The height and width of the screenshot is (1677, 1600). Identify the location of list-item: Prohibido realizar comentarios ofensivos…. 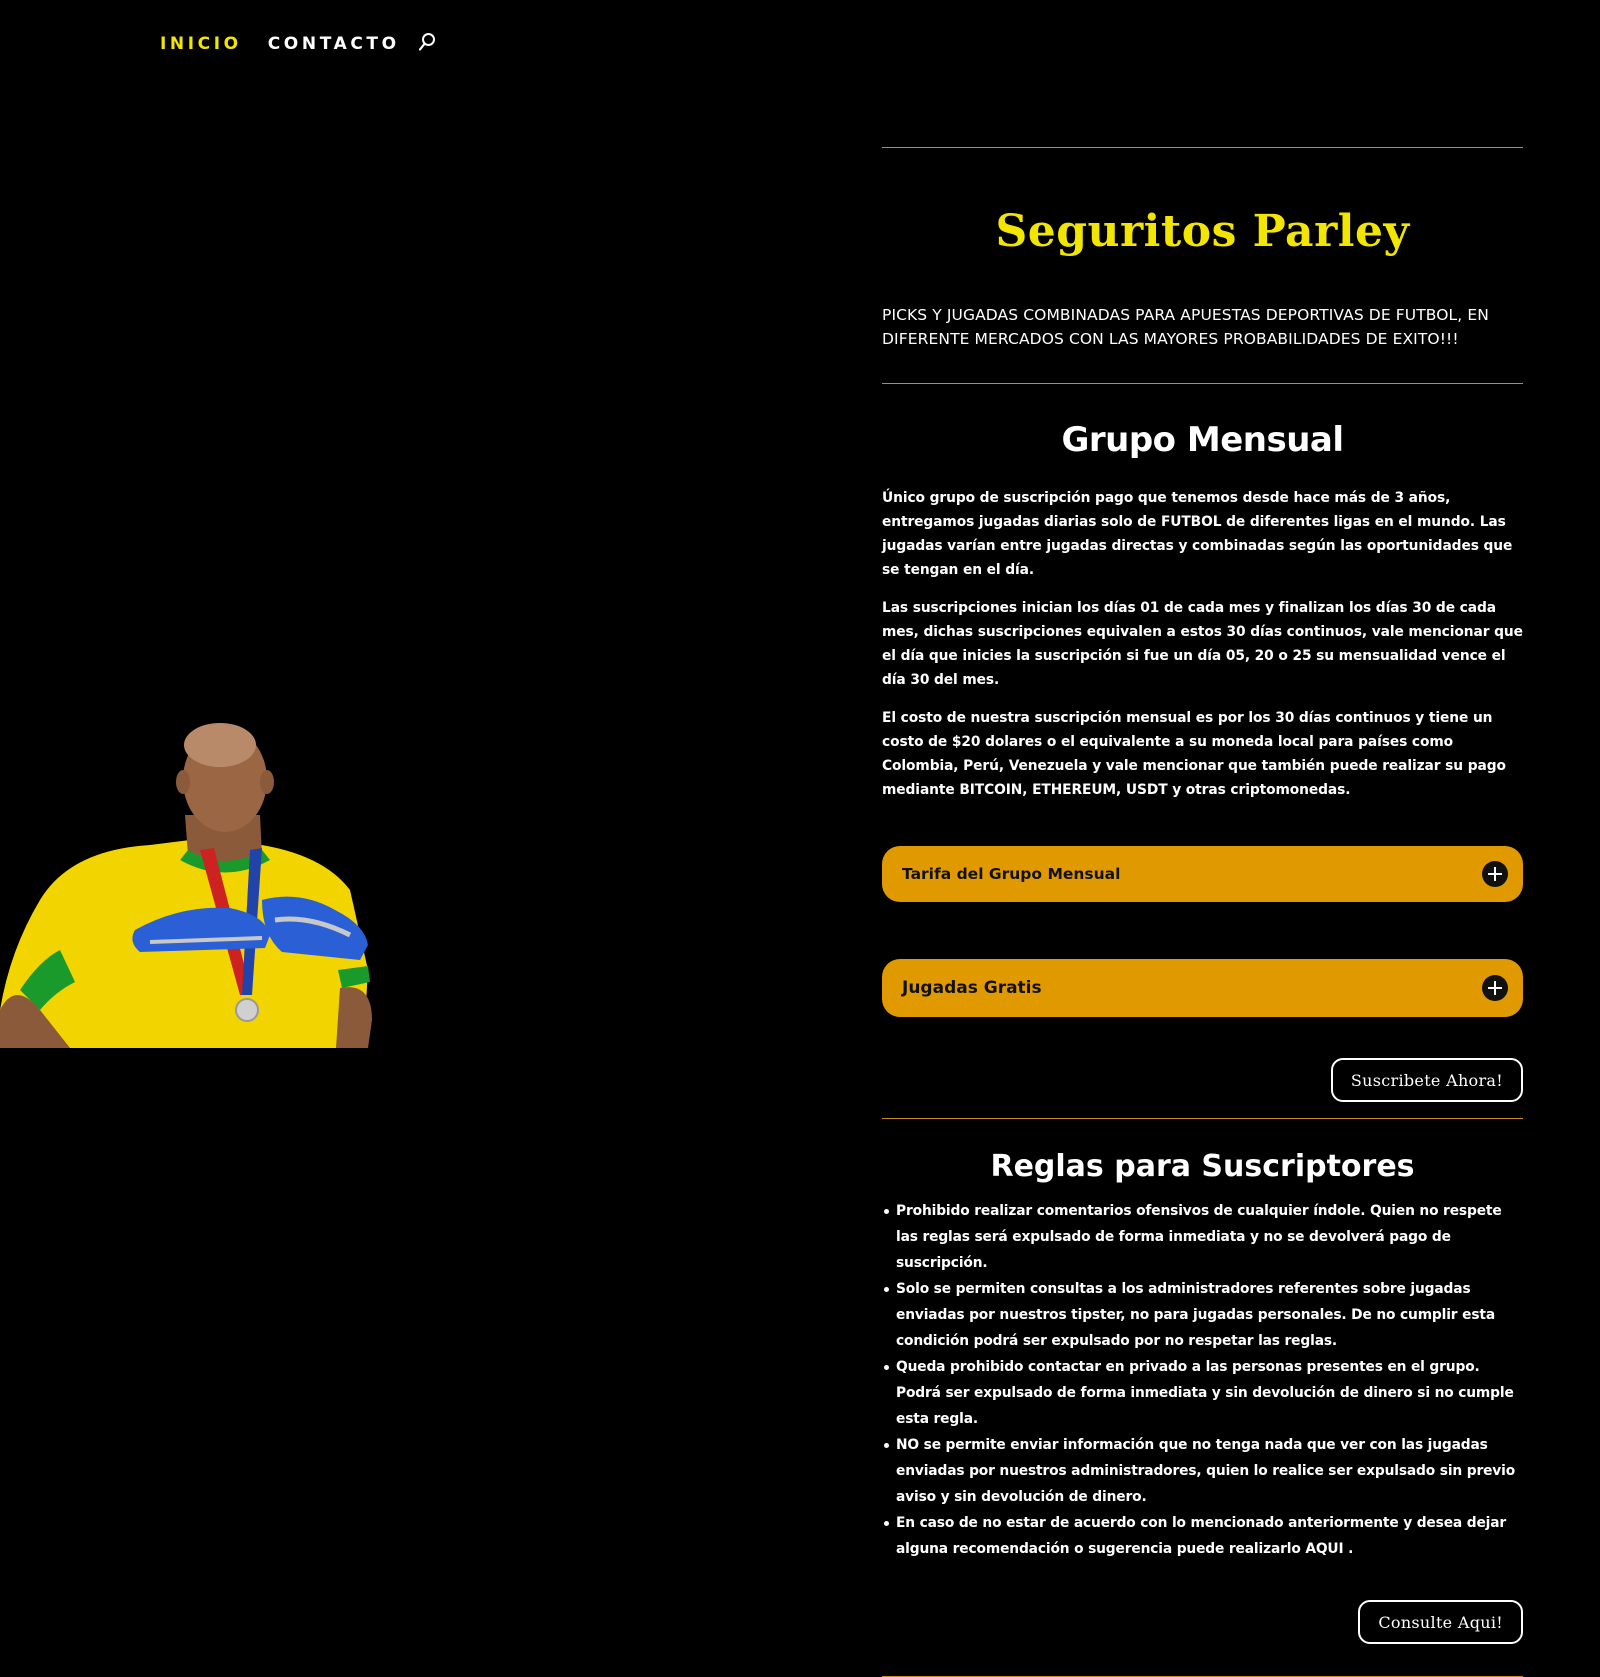
(1203, 1237).